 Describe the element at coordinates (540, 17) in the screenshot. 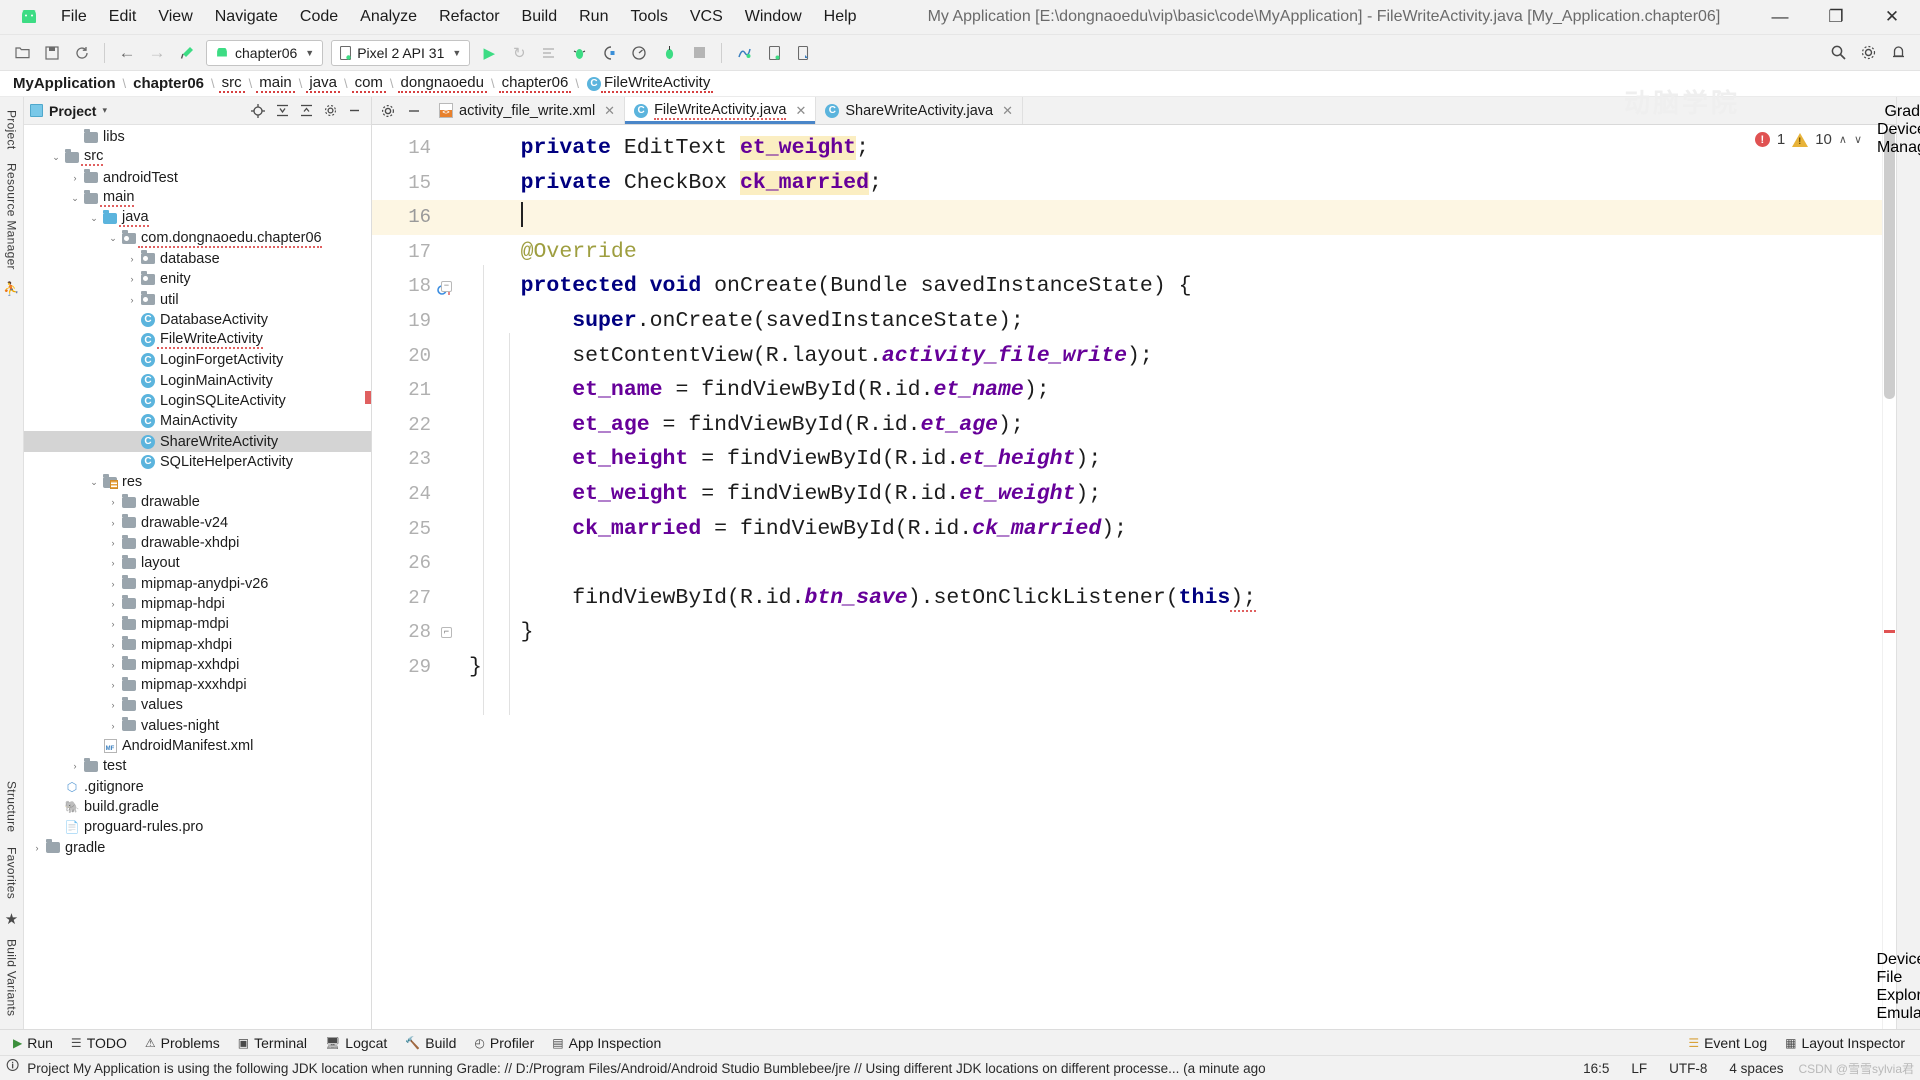

I see `menu-build: Build` at that location.